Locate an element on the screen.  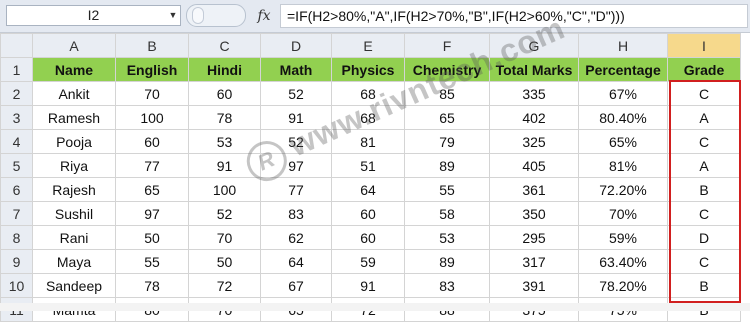
row-header: 3 is located at coordinates (16, 117).